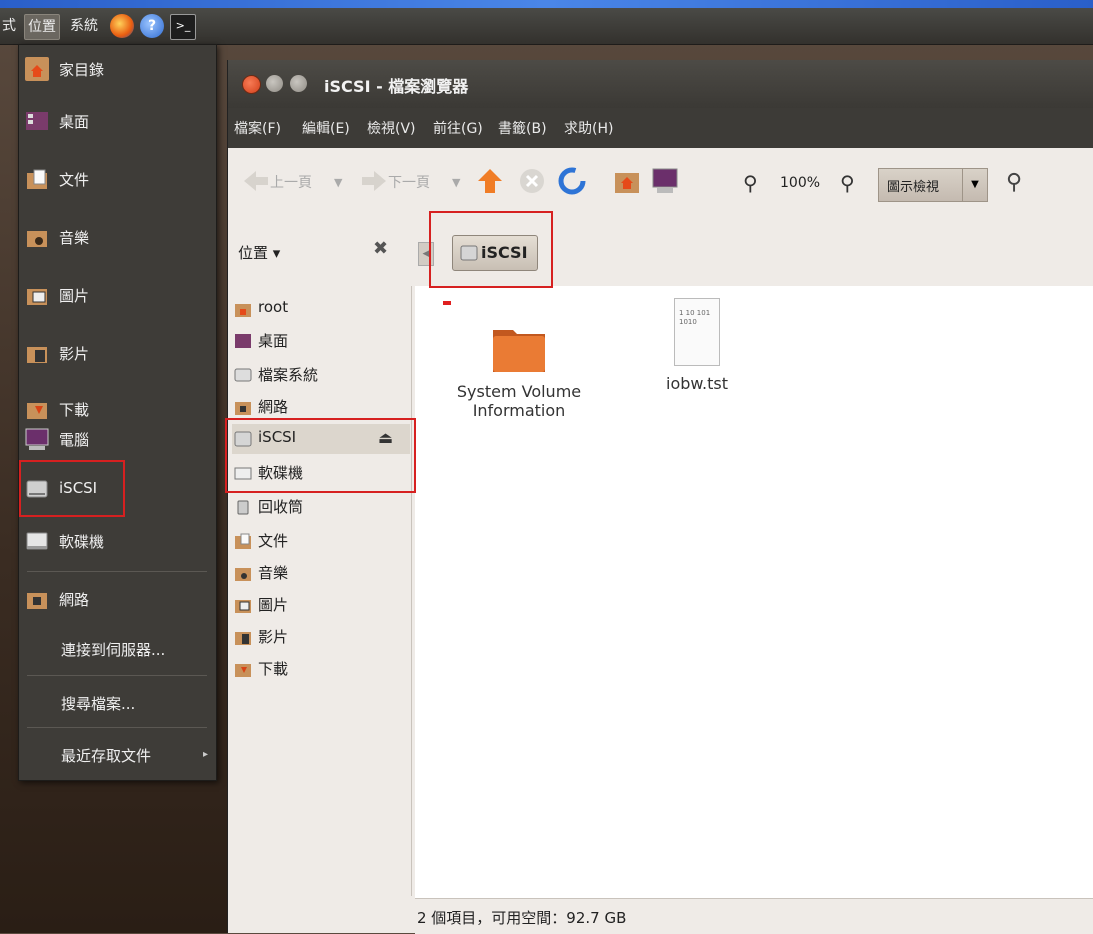 This screenshot has height=934, width=1093. Describe the element at coordinates (273, 669) in the screenshot. I see `sidebar-item-label: 下載` at that location.